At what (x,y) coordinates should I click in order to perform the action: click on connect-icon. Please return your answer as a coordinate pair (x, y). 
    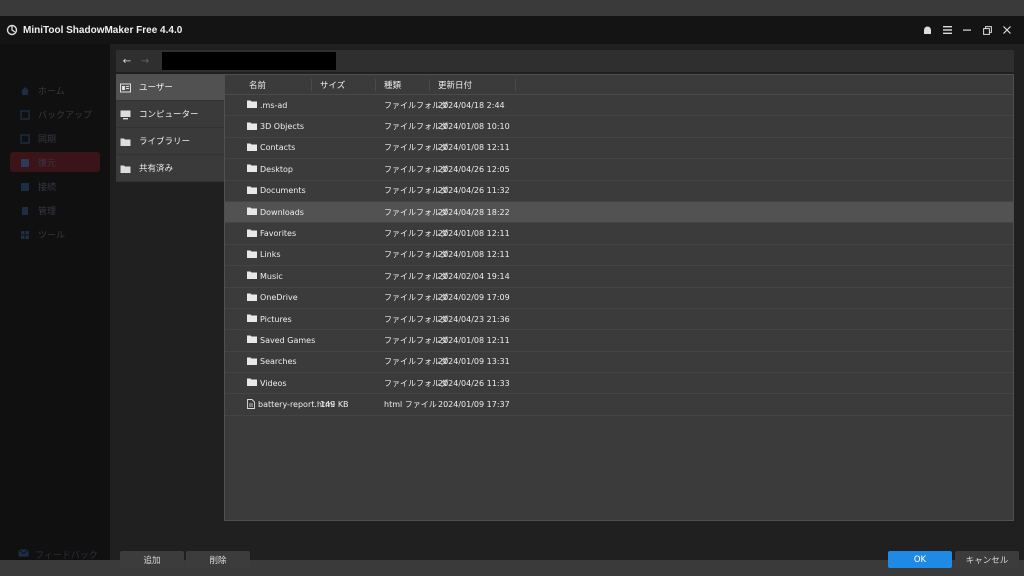
    Looking at the image, I should click on (25, 186).